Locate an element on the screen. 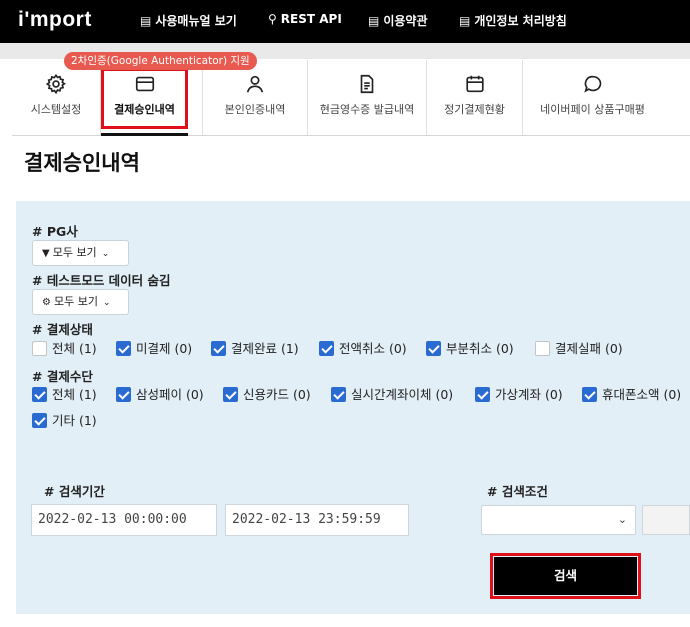 The width and height of the screenshot is (690, 627). tab-cash-receipts: 현금영수증 발급내역 is located at coordinates (366, 97).